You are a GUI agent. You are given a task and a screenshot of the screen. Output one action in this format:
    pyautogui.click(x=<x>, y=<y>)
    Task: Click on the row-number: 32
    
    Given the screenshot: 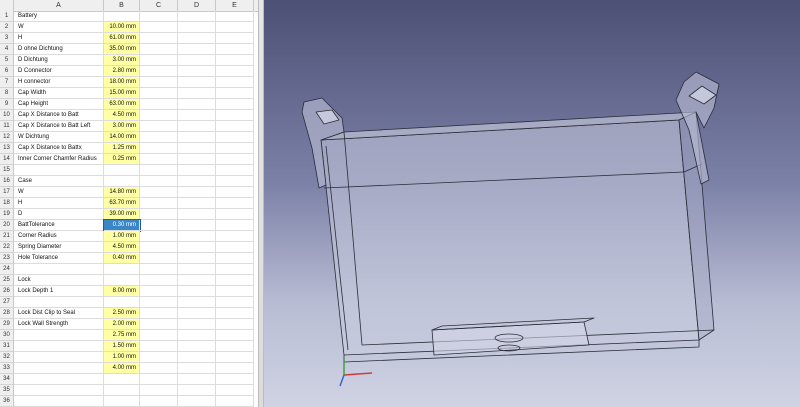 What is the action you would take?
    pyautogui.click(x=7, y=357)
    